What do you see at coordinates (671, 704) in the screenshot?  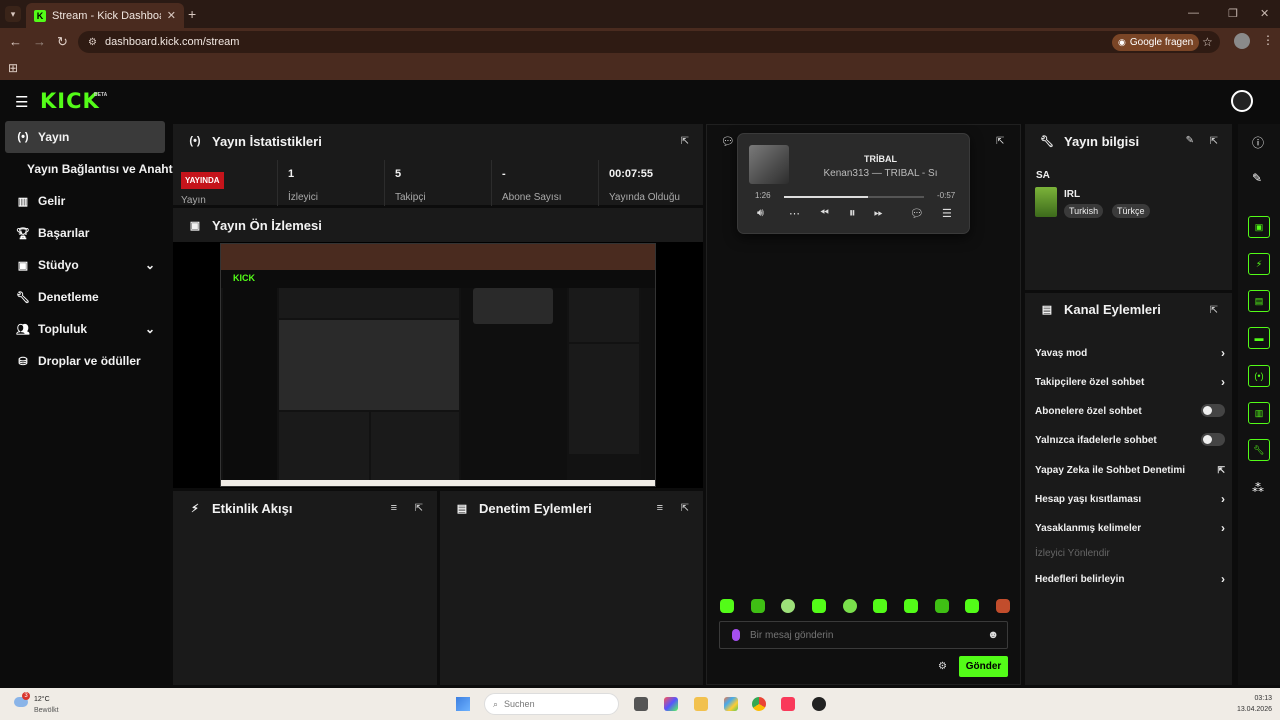 I see `copilot-icon` at bounding box center [671, 704].